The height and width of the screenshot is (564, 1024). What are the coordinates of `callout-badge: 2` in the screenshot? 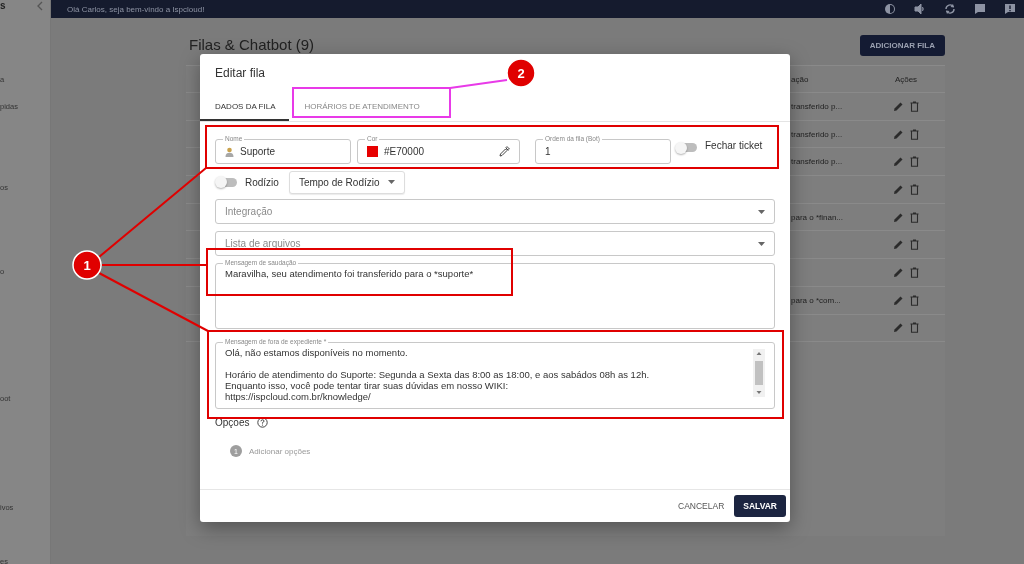 It's located at (521, 73).